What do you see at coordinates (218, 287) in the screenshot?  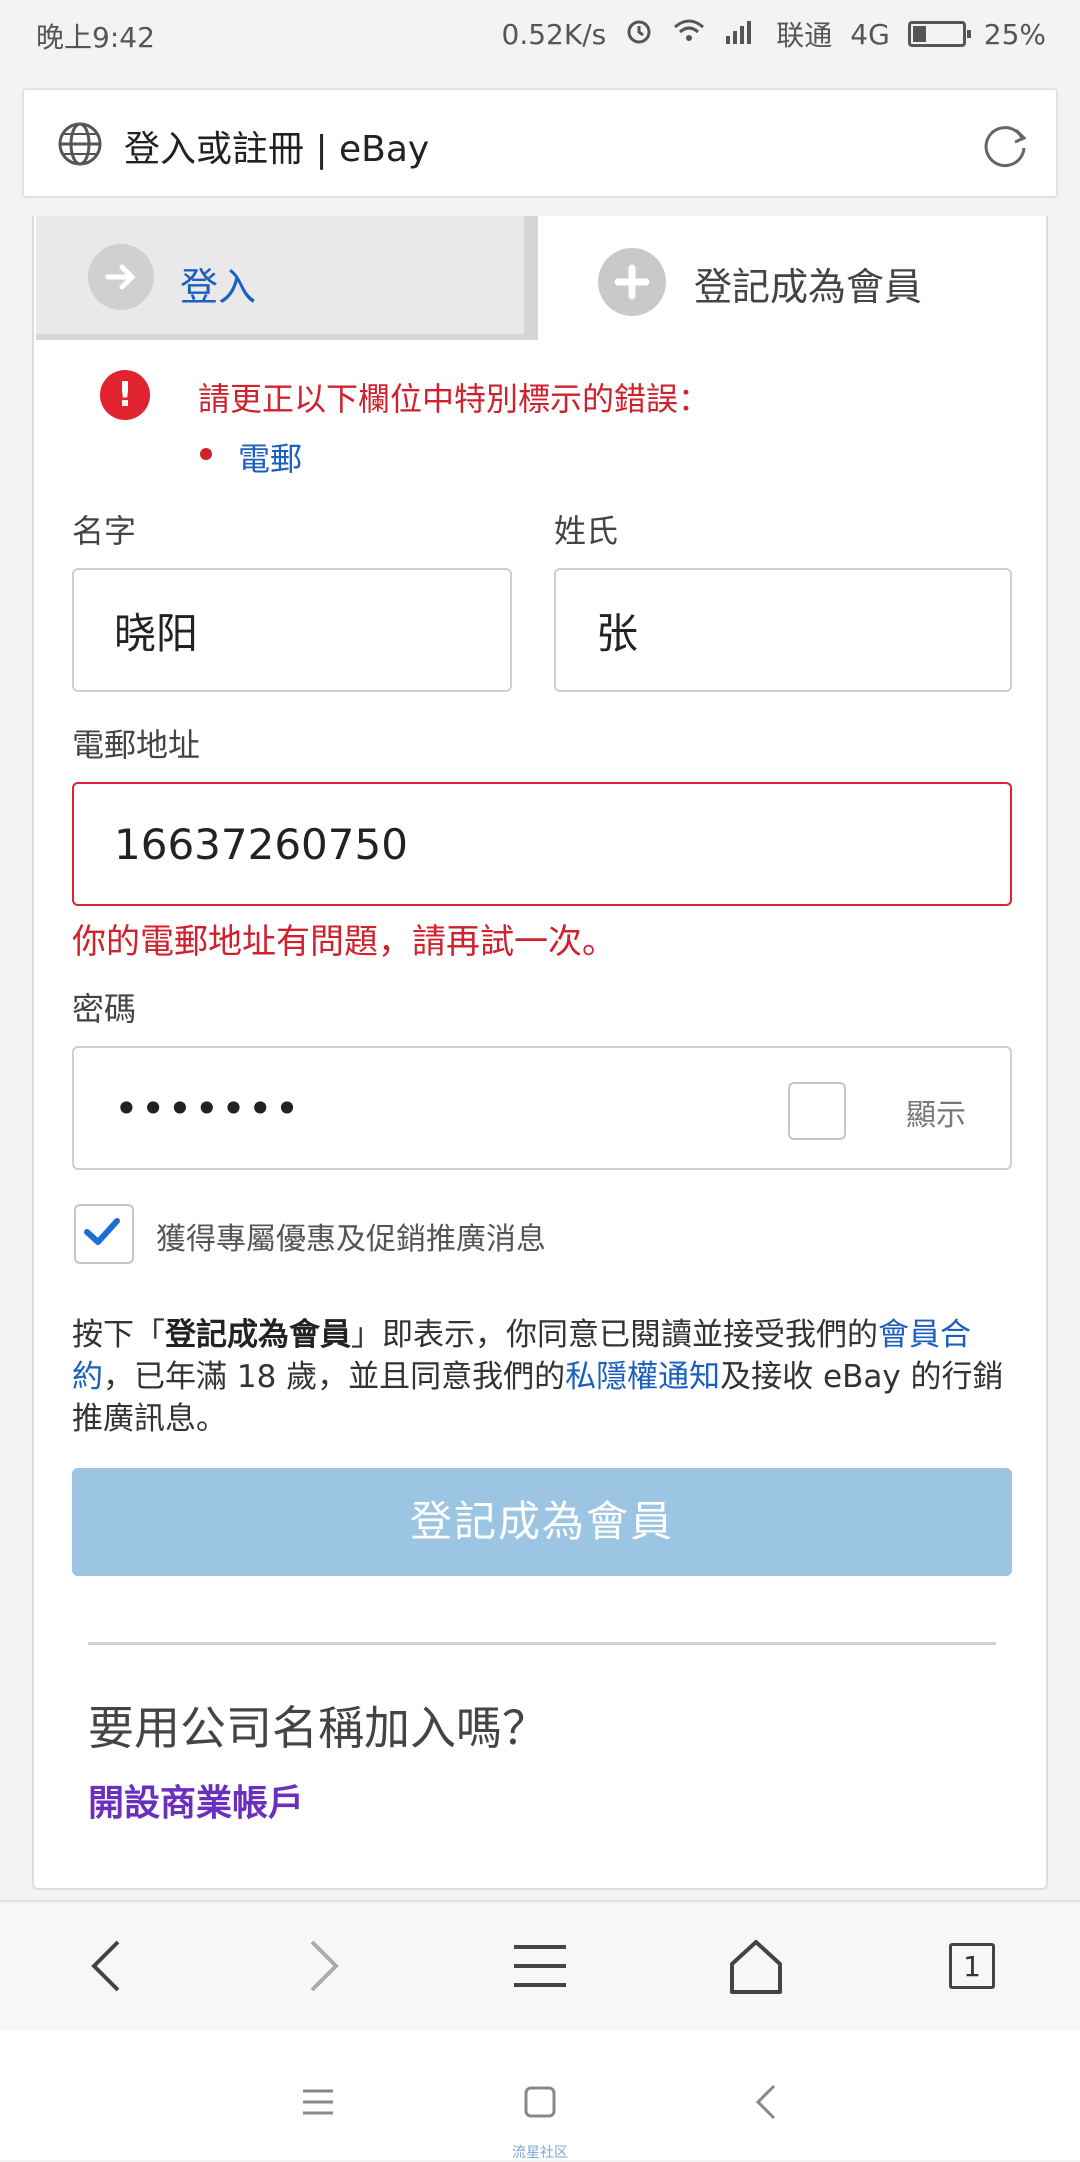 I see `tab-signin-label: 登入` at bounding box center [218, 287].